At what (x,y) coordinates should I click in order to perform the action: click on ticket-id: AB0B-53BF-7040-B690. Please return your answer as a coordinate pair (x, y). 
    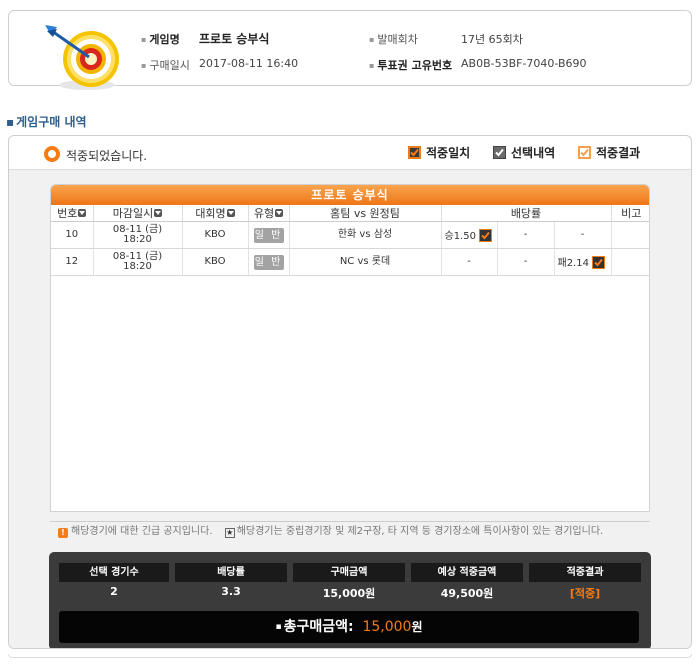
    Looking at the image, I should click on (524, 63).